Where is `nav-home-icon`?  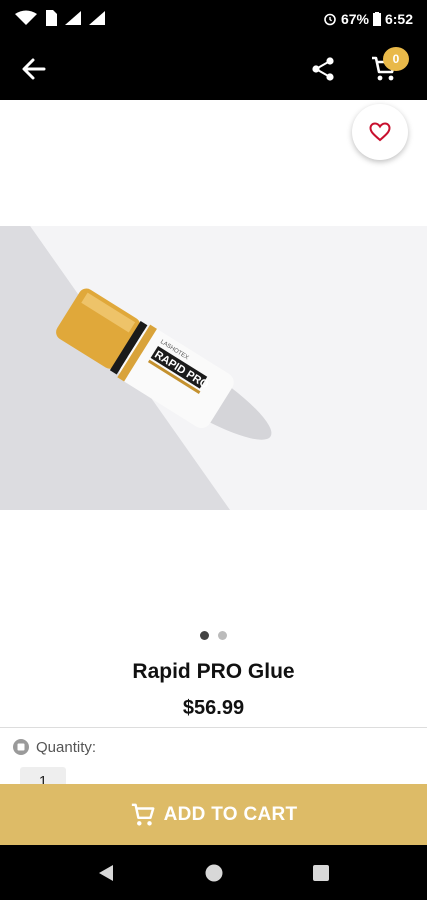 nav-home-icon is located at coordinates (214, 873).